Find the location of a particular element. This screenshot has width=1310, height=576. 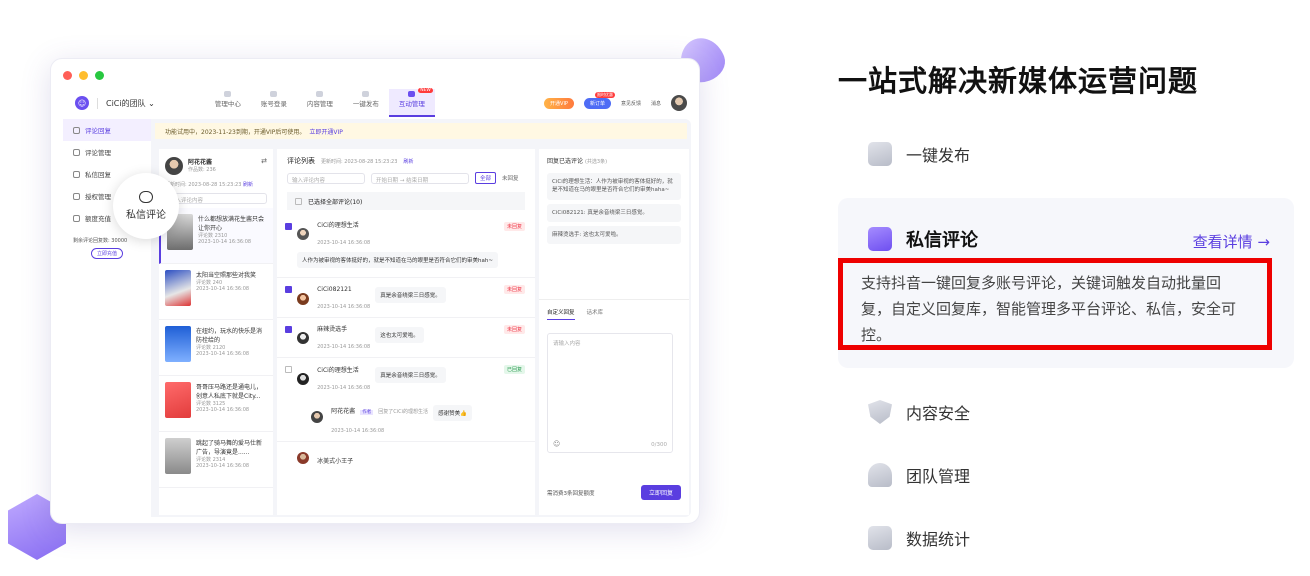

close-dot-icon is located at coordinates (67, 75).